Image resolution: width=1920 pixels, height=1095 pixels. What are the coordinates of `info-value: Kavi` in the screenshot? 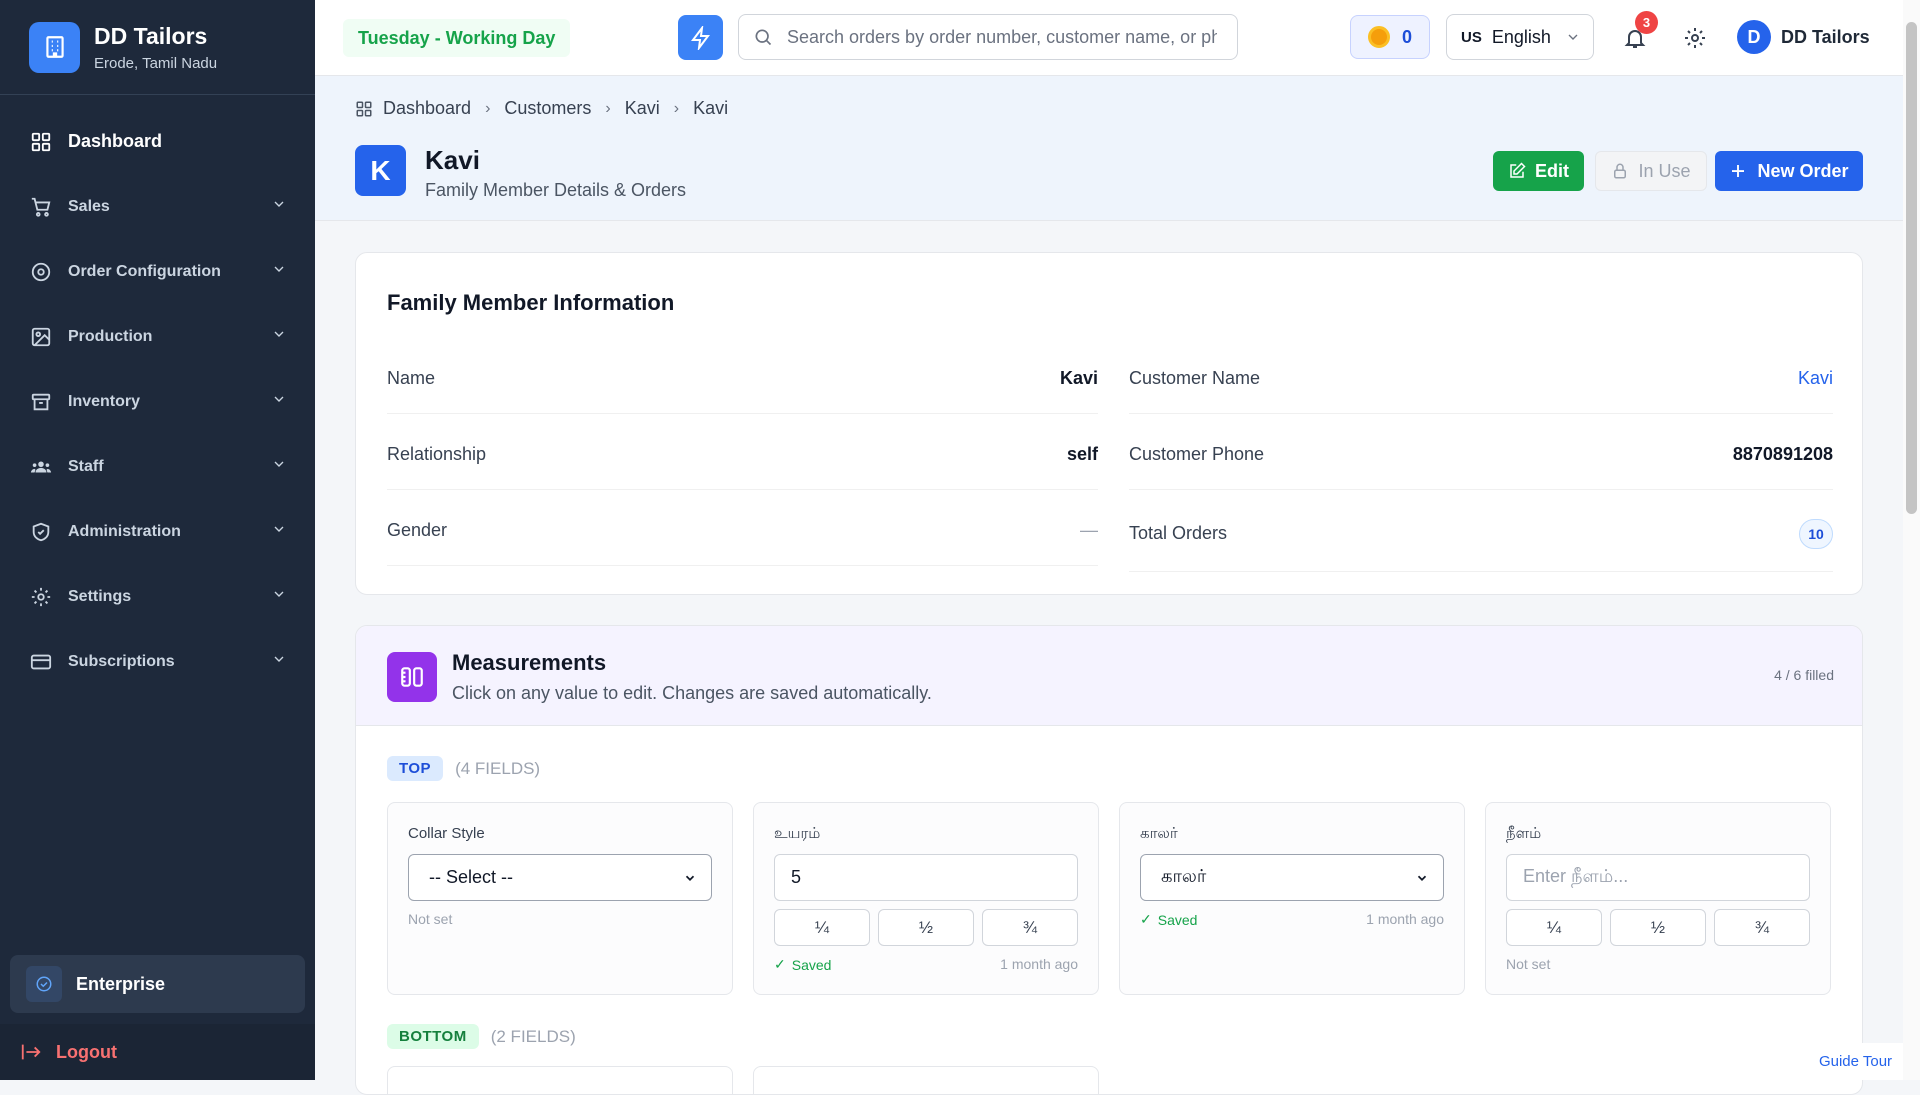 It's located at (1078, 378).